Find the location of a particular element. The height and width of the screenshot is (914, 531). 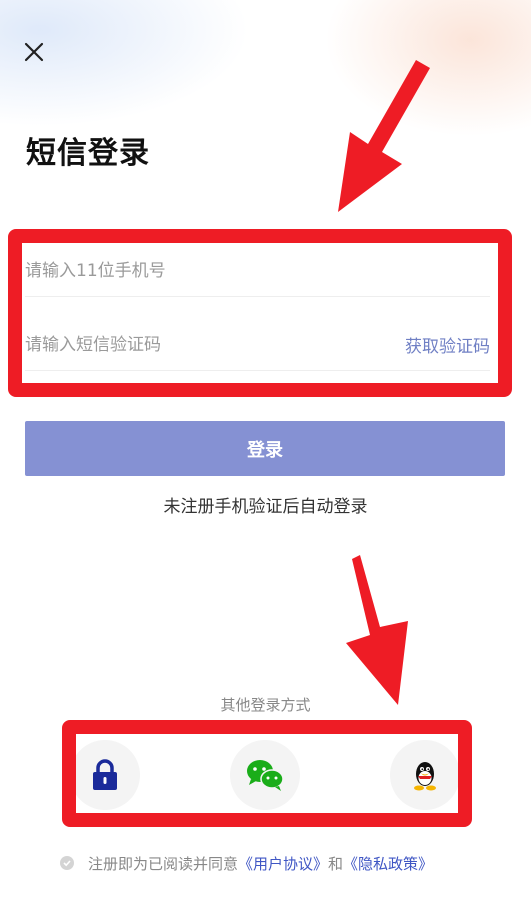

agreement-row: 注册即为已阅读并同意 《用户协议》 和 《隐私政策》 is located at coordinates (246, 863).